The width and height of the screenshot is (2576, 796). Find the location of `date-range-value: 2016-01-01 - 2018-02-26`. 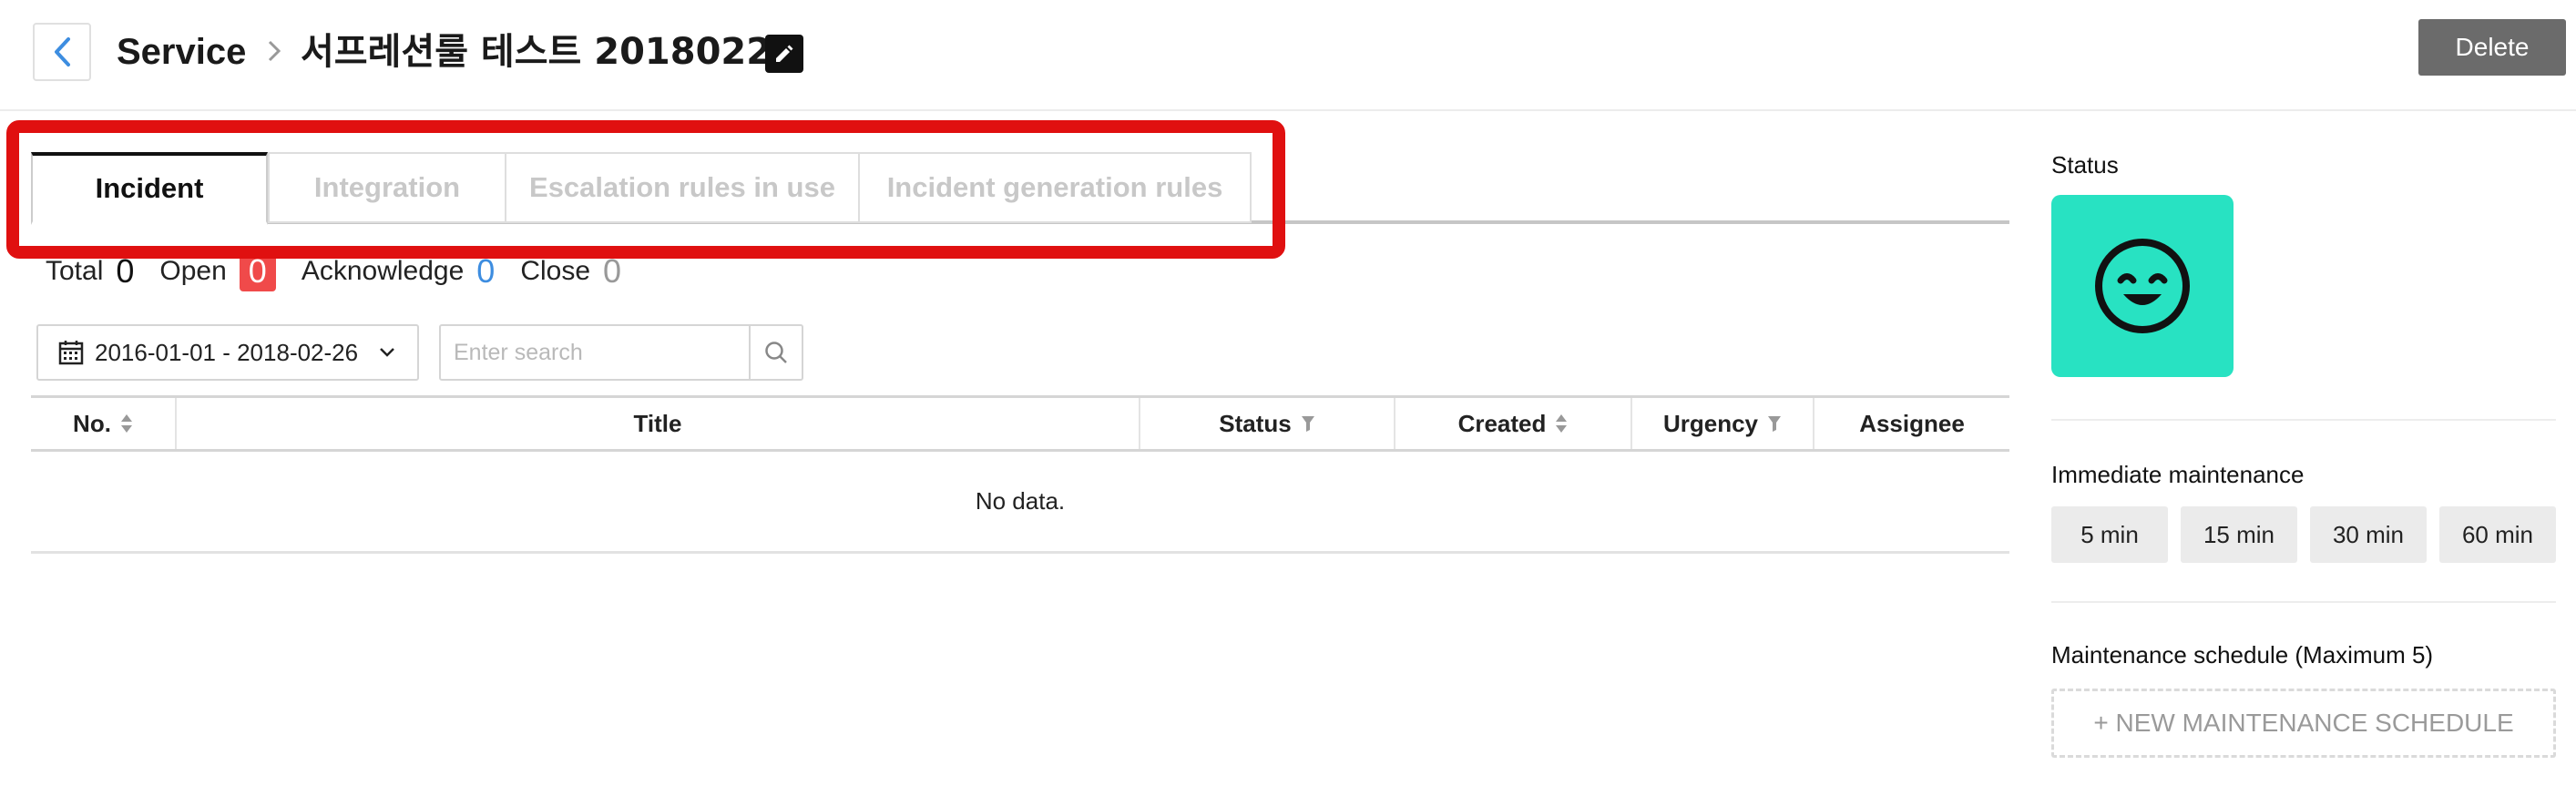

date-range-value: 2016-01-01 - 2018-02-26 is located at coordinates (227, 352).